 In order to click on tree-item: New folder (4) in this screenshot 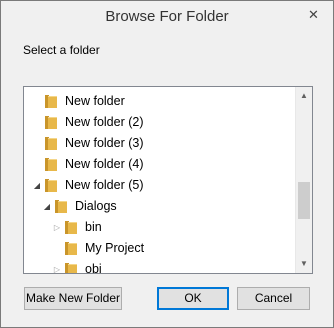, I will do `click(159, 164)`.